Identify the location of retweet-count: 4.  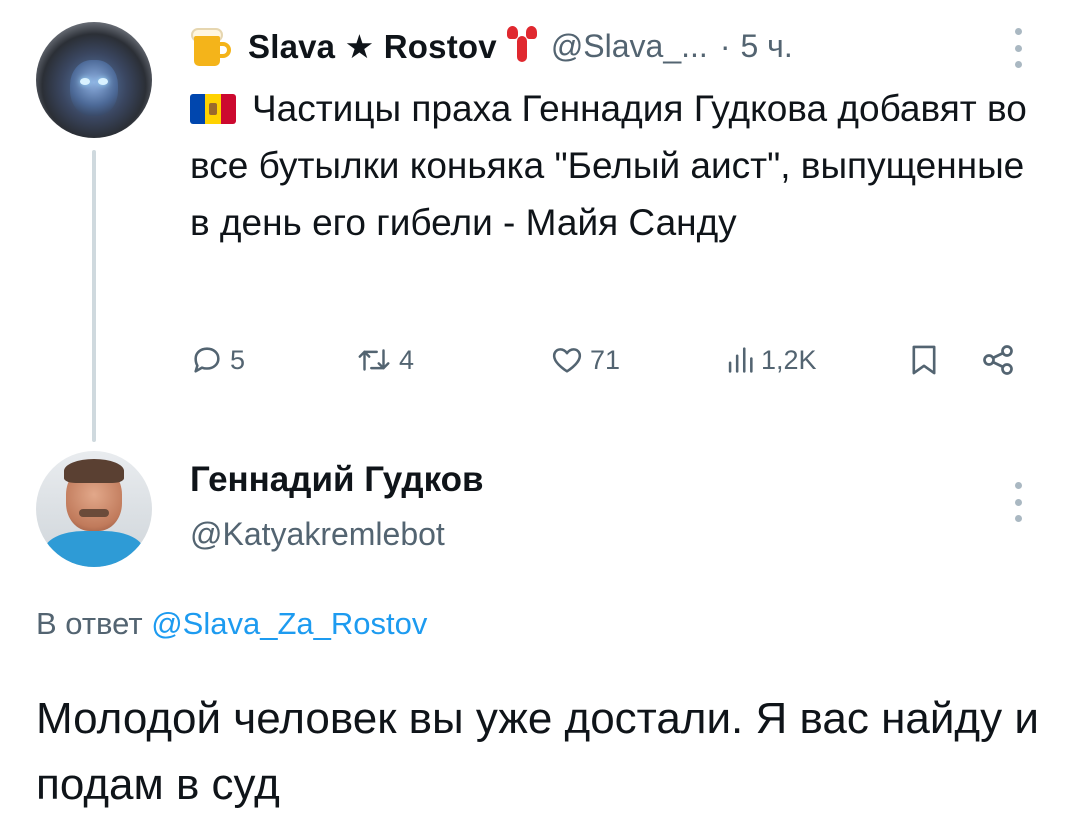
(407, 359).